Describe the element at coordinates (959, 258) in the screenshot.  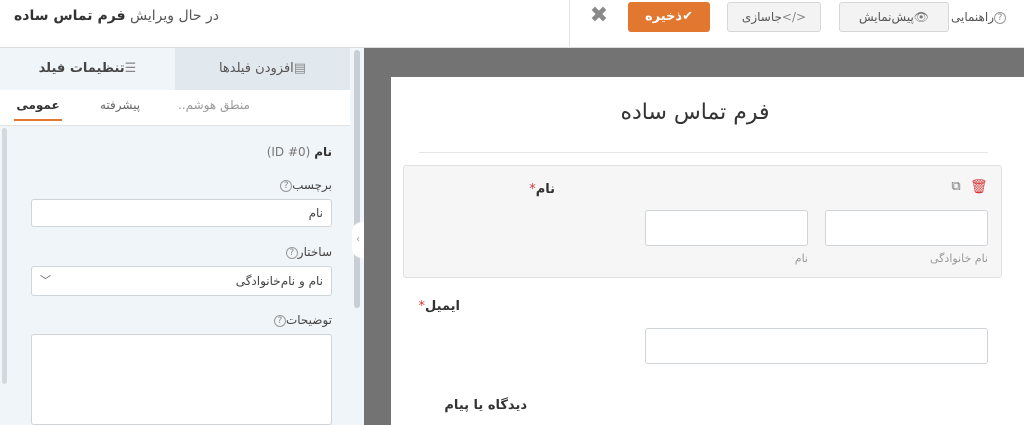
I see `last-name-sublabel: نام خانوادگی` at that location.